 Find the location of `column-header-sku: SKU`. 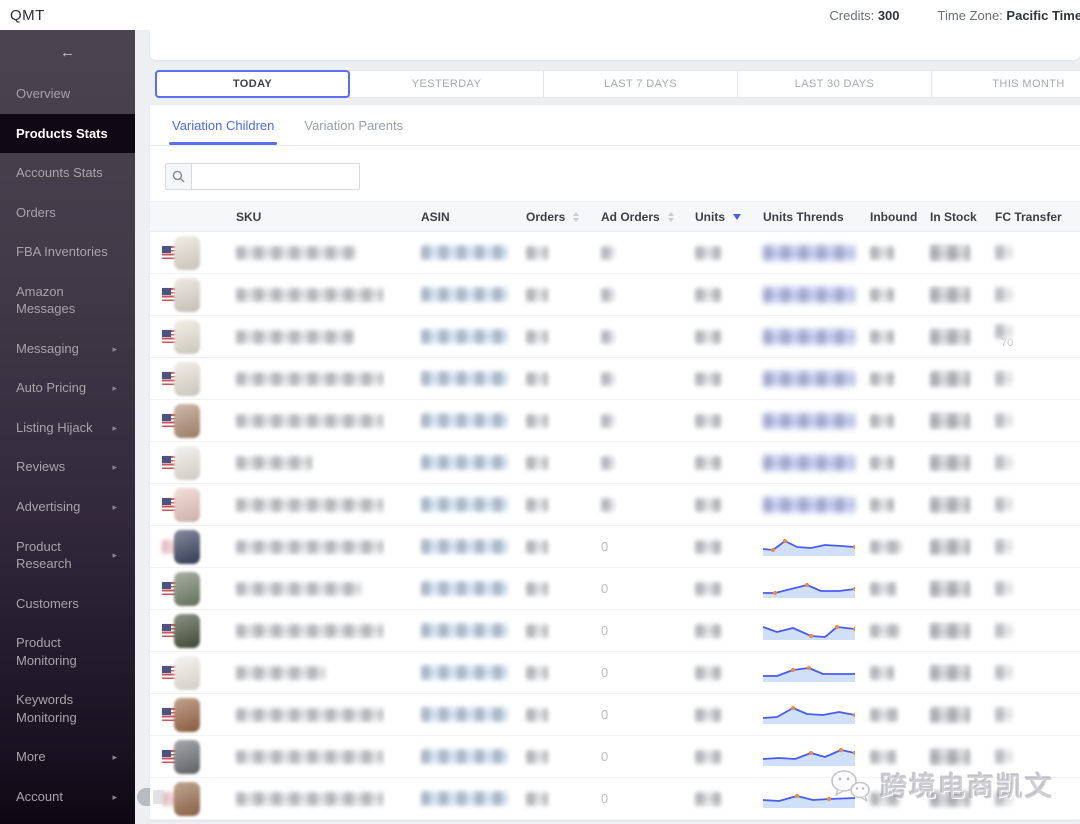

column-header-sku: SKU is located at coordinates (300, 217).